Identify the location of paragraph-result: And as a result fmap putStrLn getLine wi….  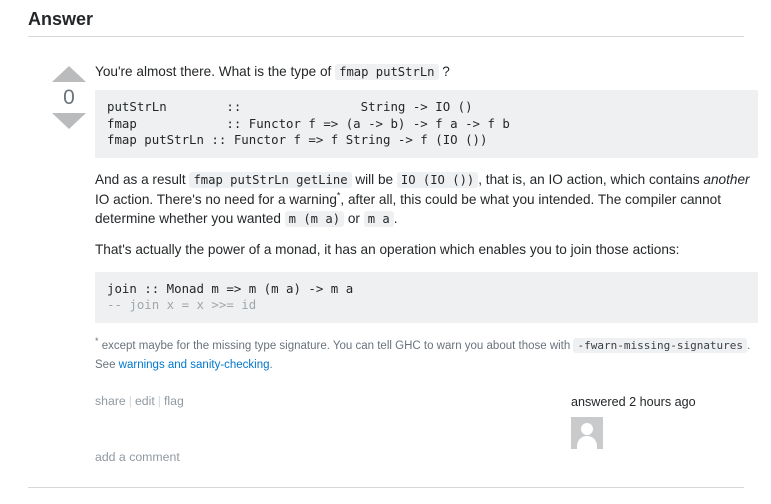
(426, 199).